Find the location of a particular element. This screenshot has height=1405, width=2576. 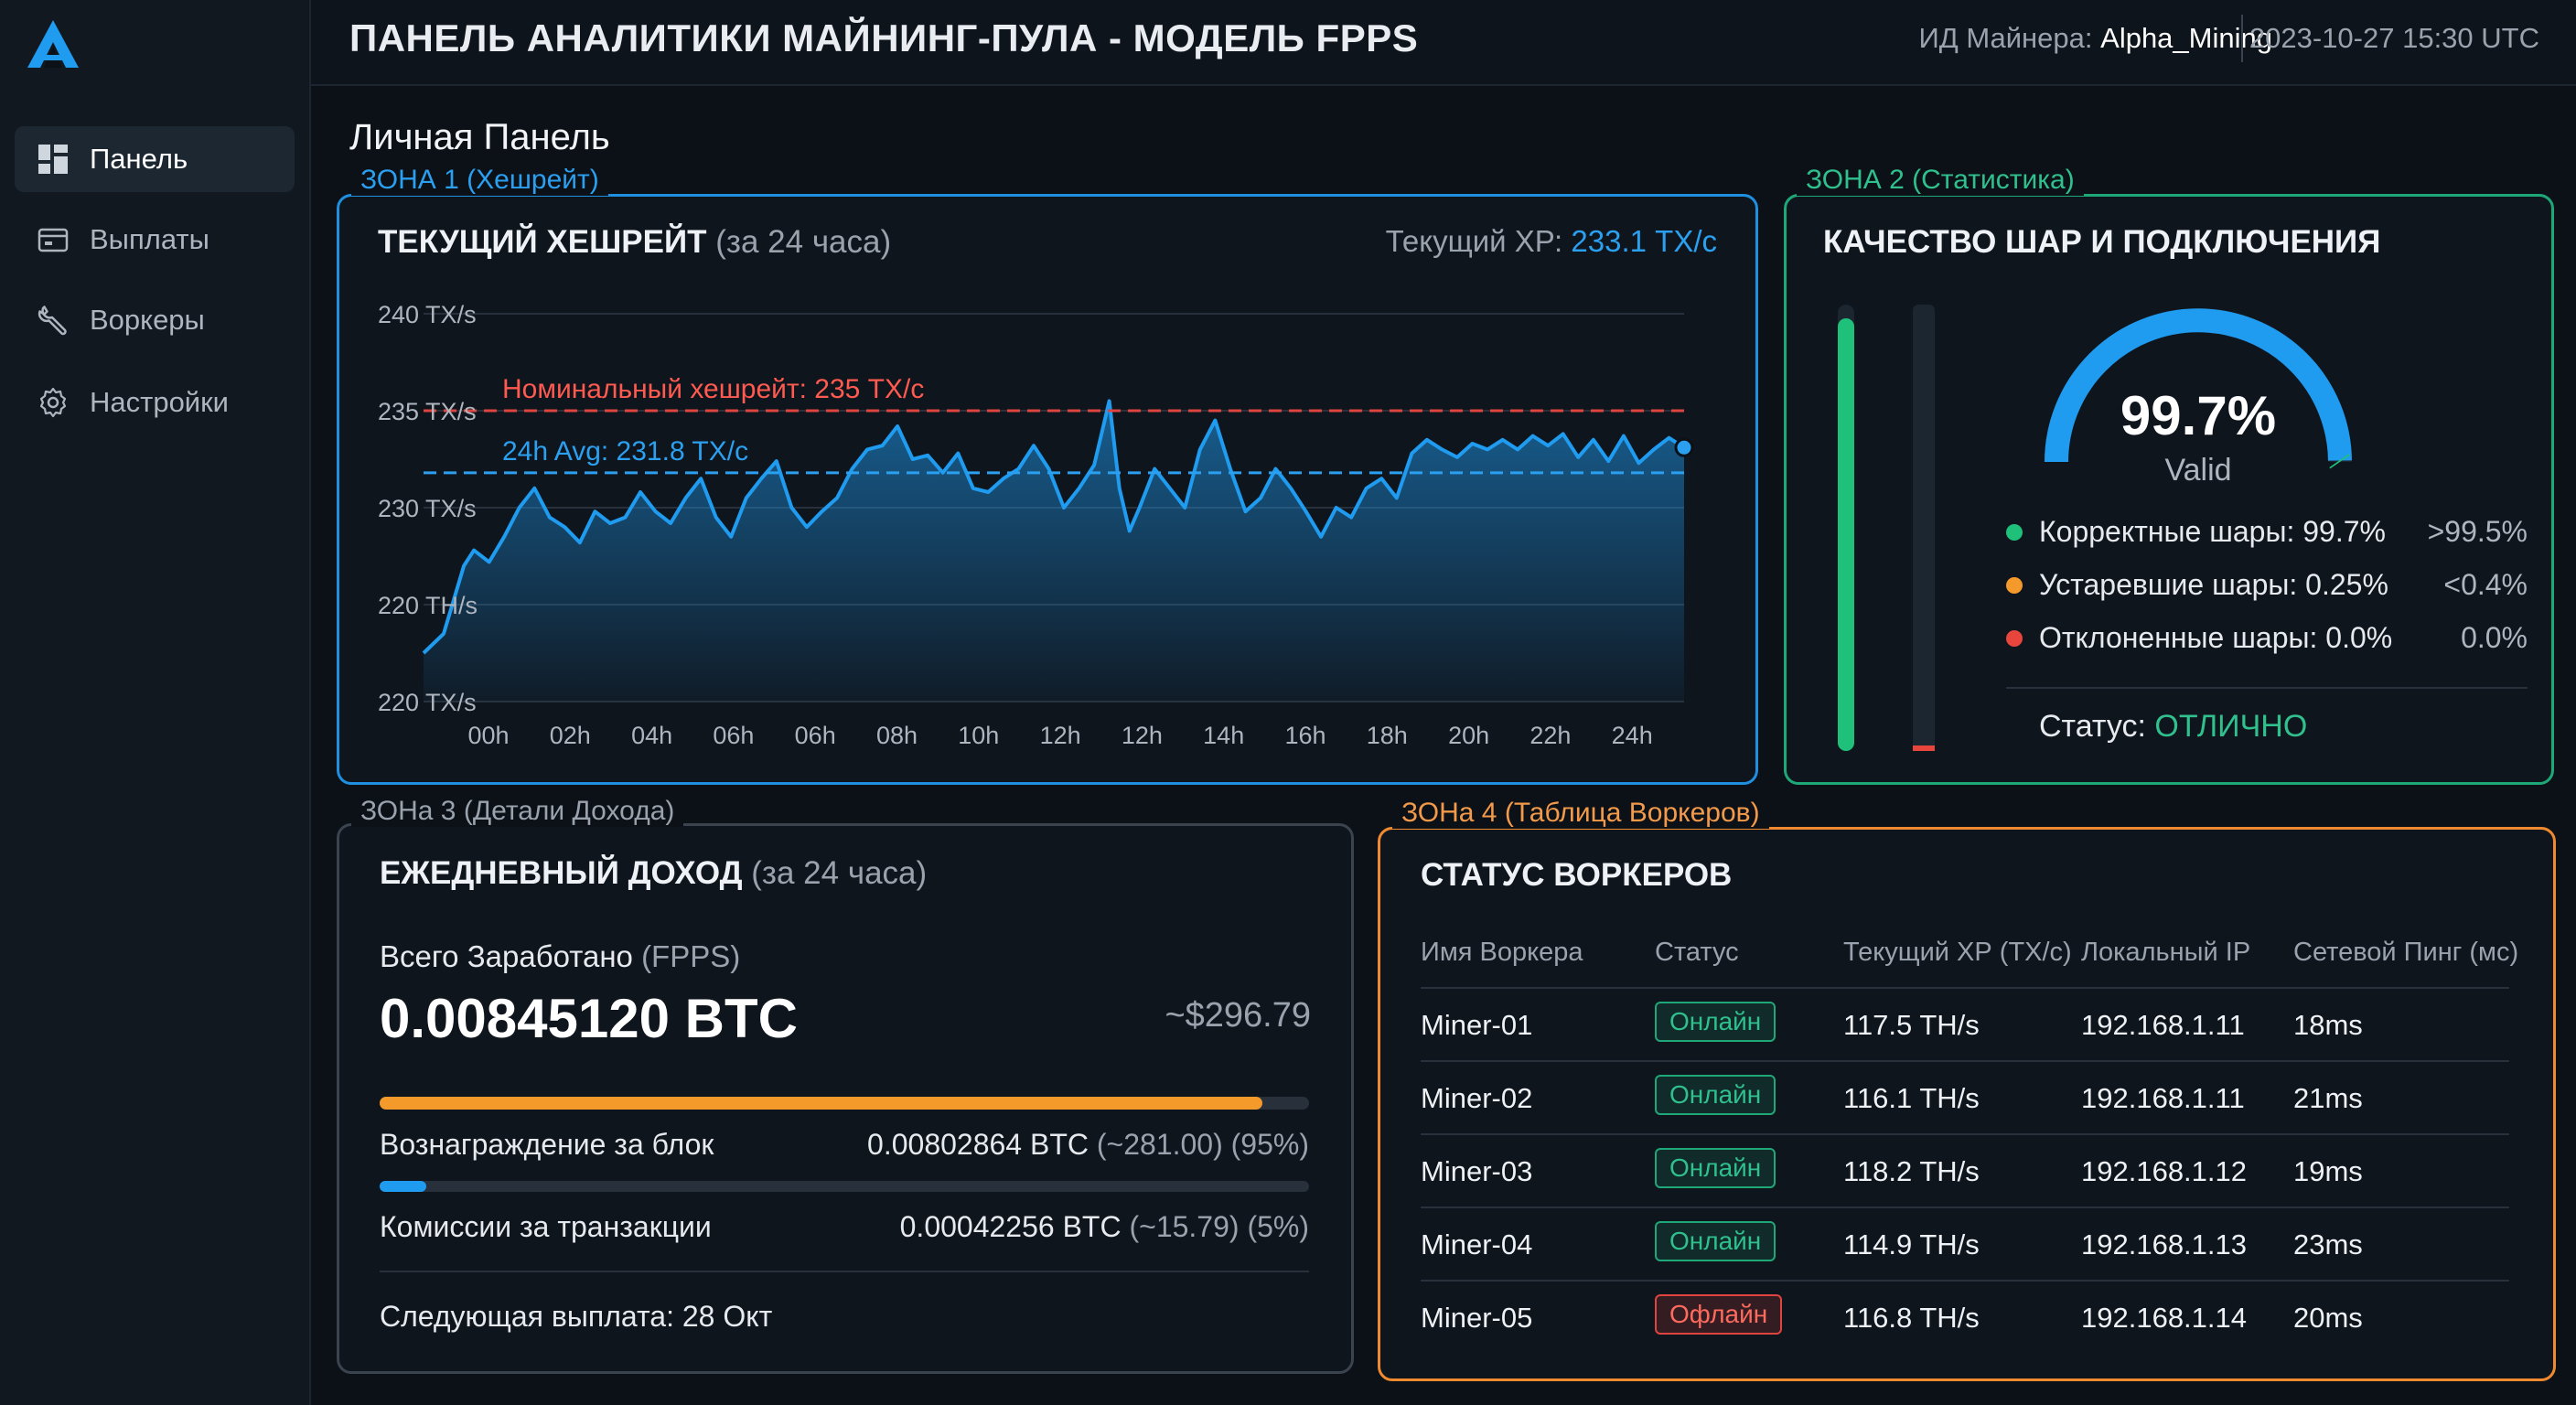

column-header-name: Имя Воркера is located at coordinates (1502, 953).